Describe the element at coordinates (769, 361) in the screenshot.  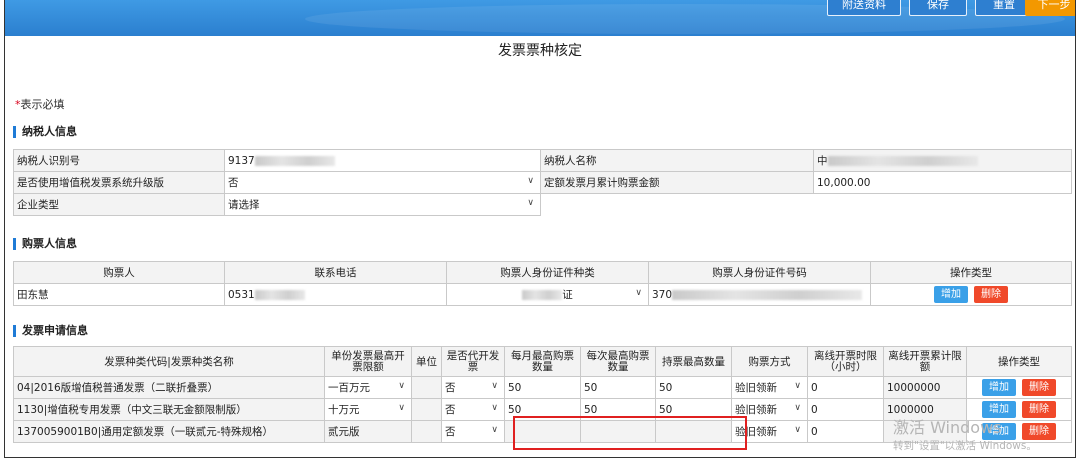
I see `invoice-header-method: 购票方式` at that location.